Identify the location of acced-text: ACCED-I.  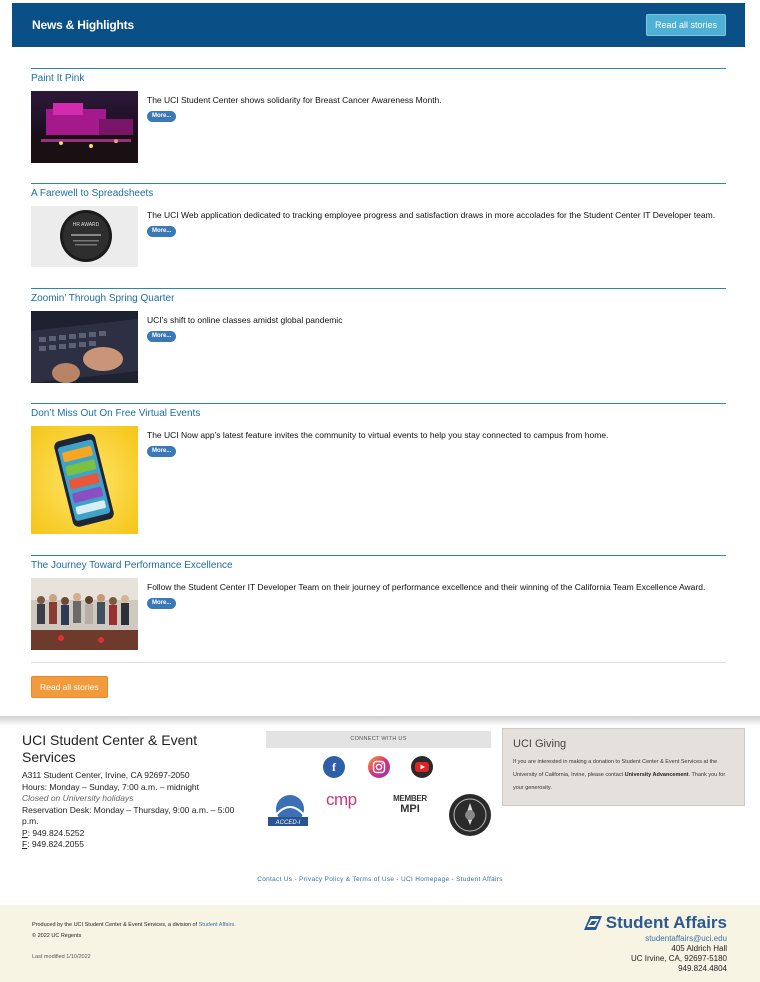
(288, 823).